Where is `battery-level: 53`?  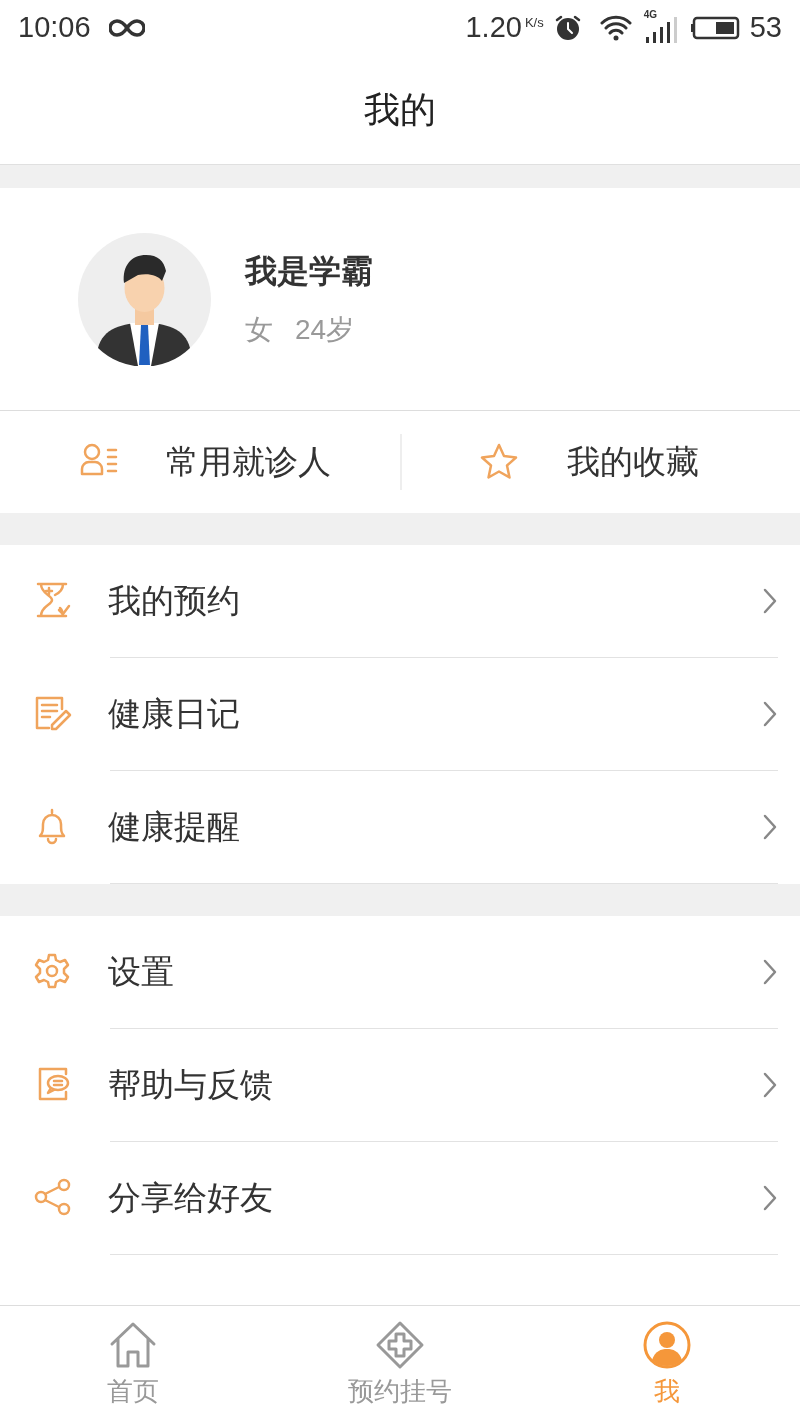
battery-level: 53 is located at coordinates (765, 27).